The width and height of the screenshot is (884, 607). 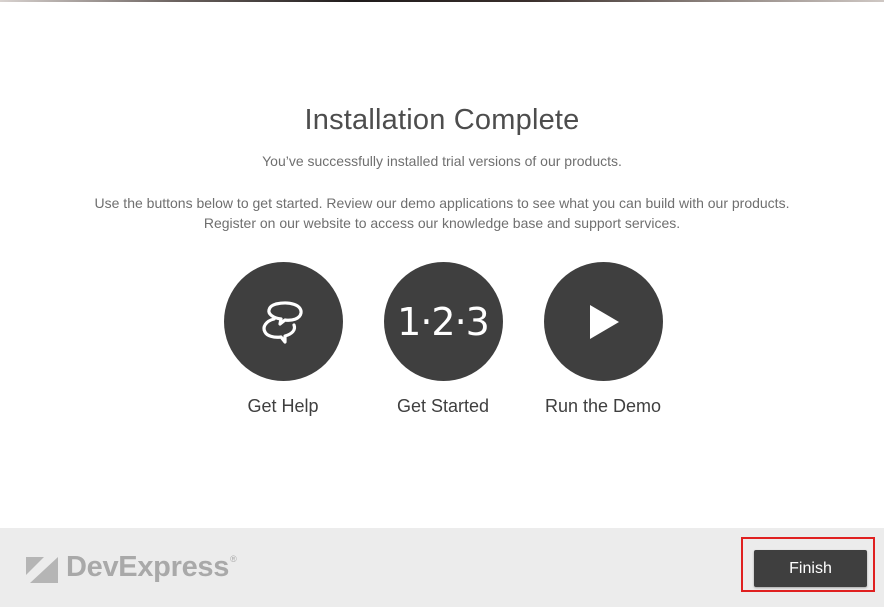 I want to click on chat-bubbles-icon, so click(x=282, y=322).